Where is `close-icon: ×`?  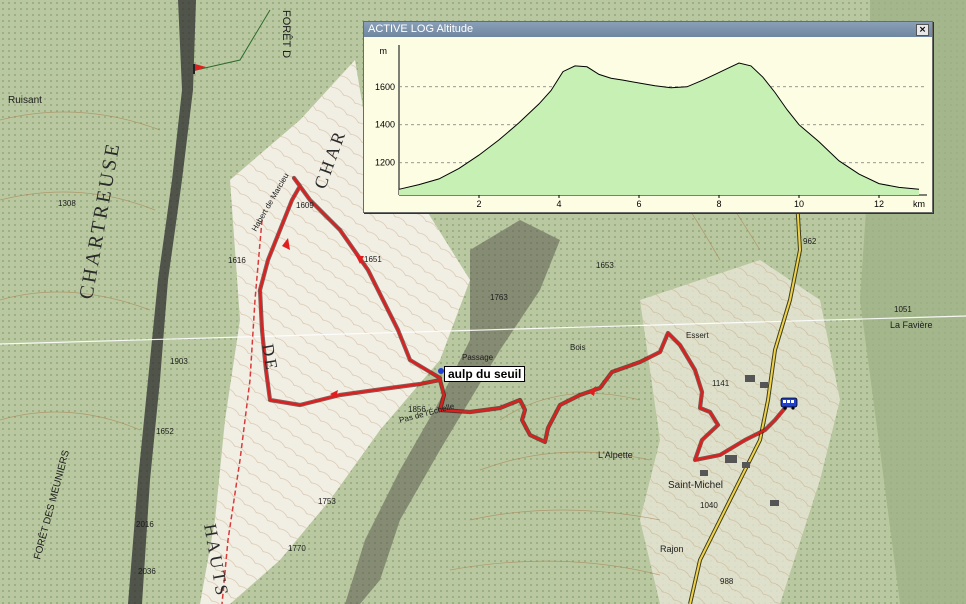
close-icon: × is located at coordinates (922, 30).